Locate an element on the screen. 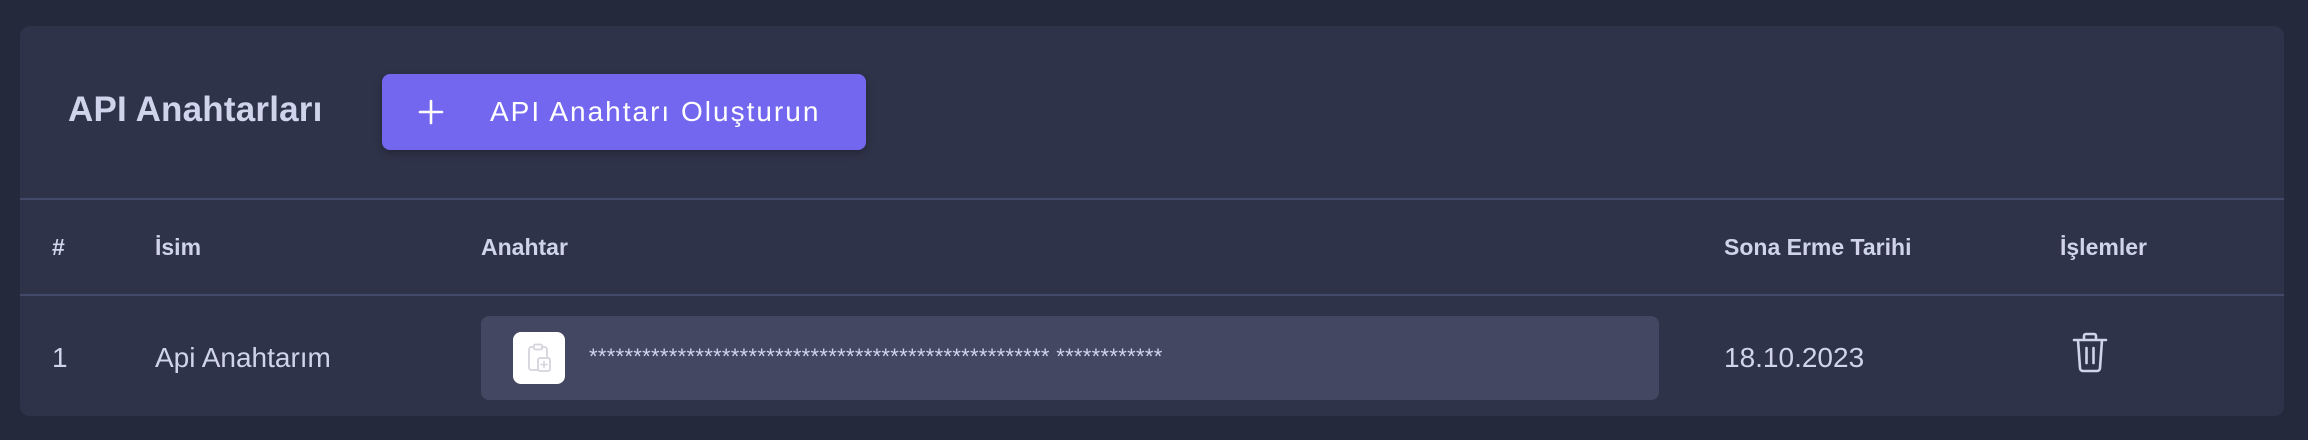 Image resolution: width=2308 pixels, height=440 pixels. copy-key-button is located at coordinates (539, 358).